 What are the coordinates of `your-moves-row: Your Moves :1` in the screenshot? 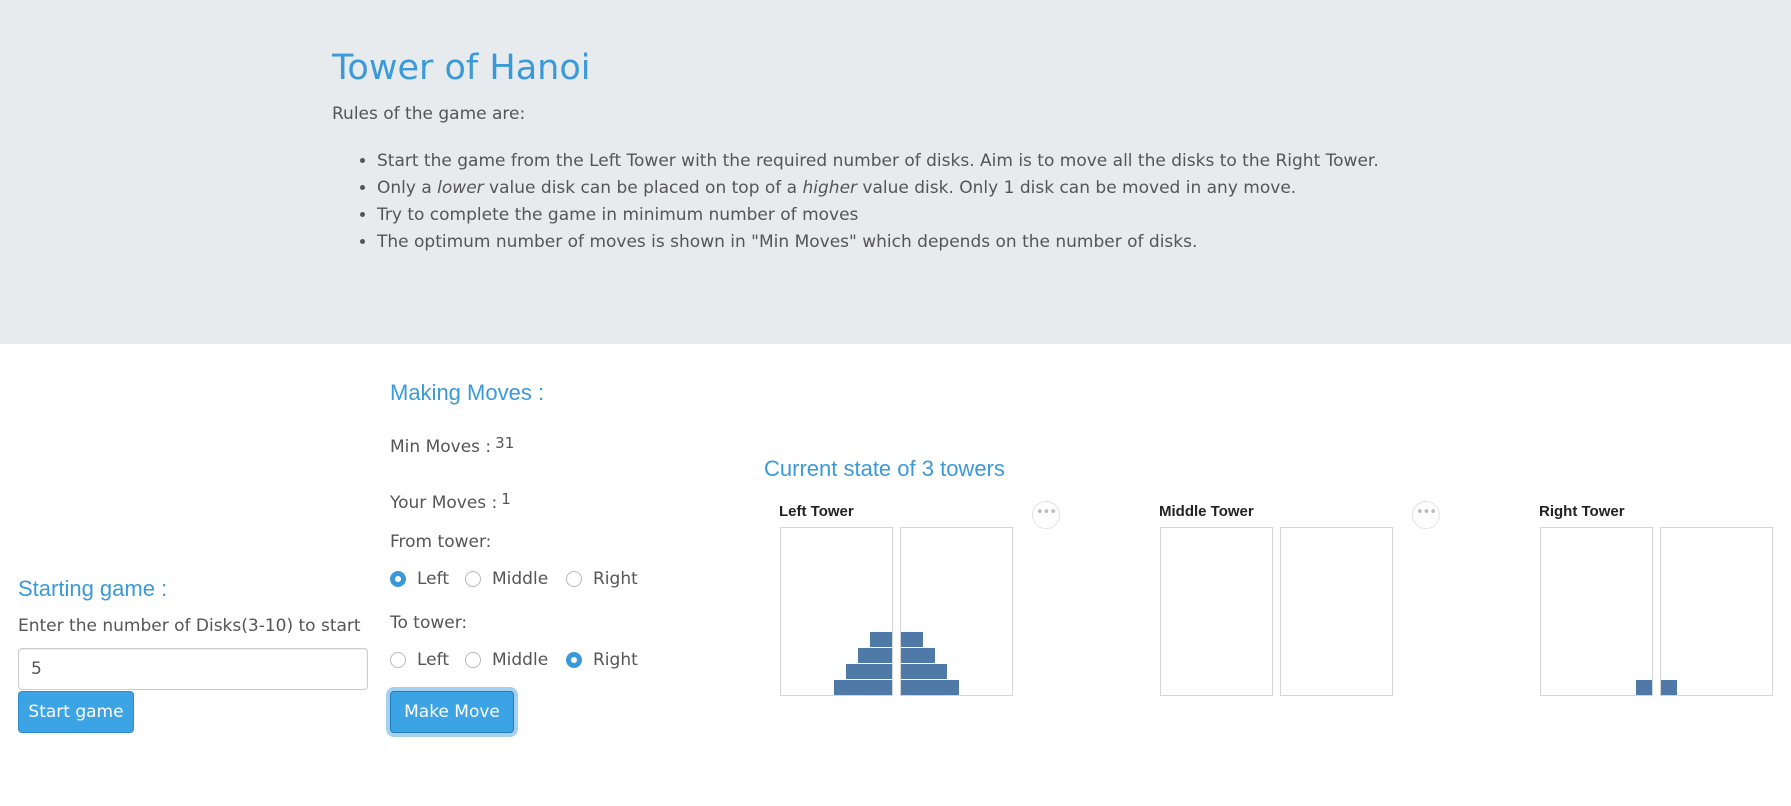 It's located at (450, 501).